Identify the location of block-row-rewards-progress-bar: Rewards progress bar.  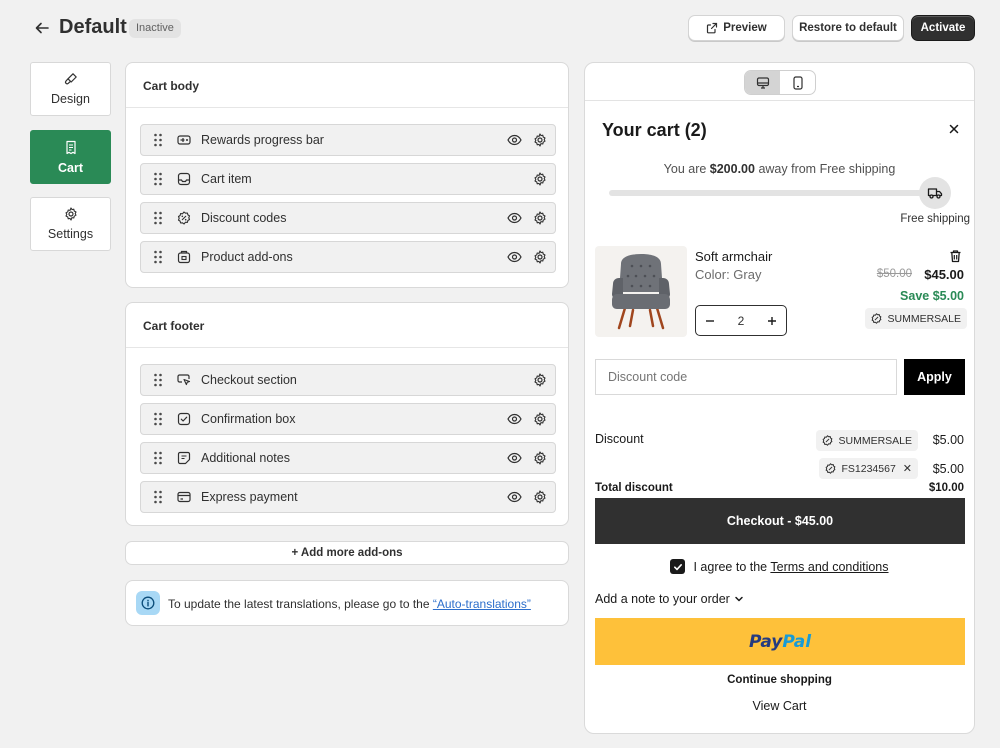
(348, 140).